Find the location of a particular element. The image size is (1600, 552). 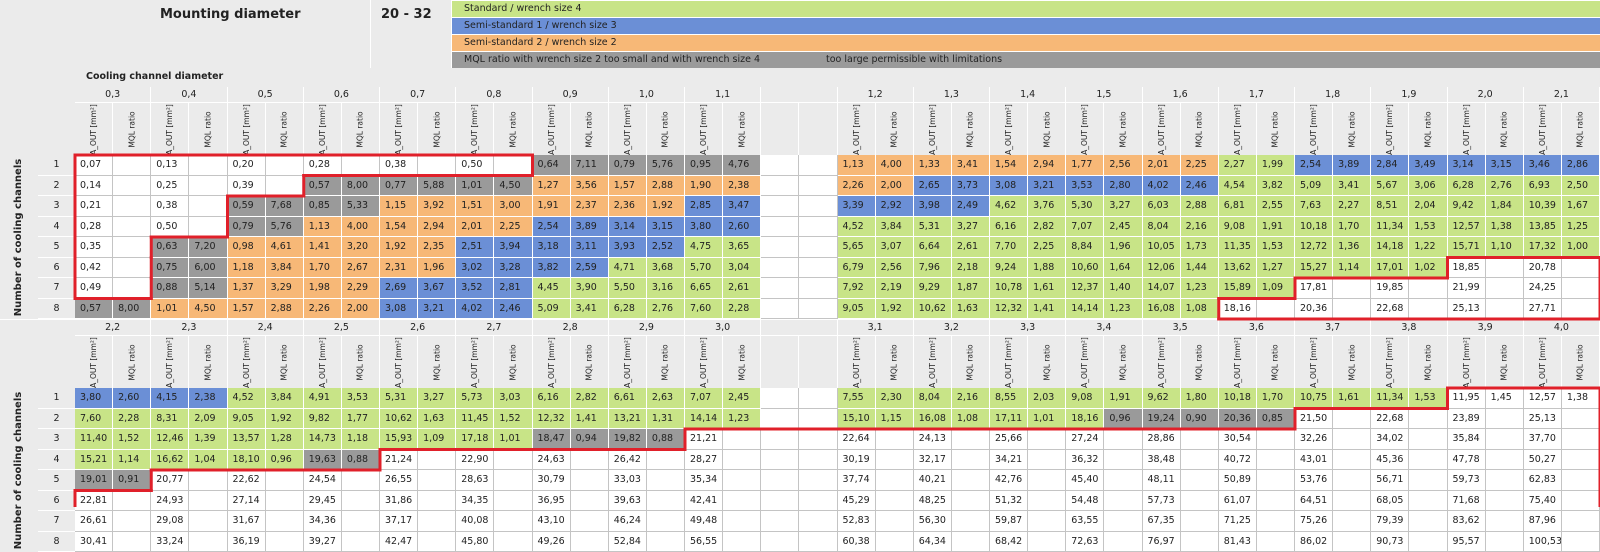

top-row-number-3: 3 is located at coordinates (56, 206).